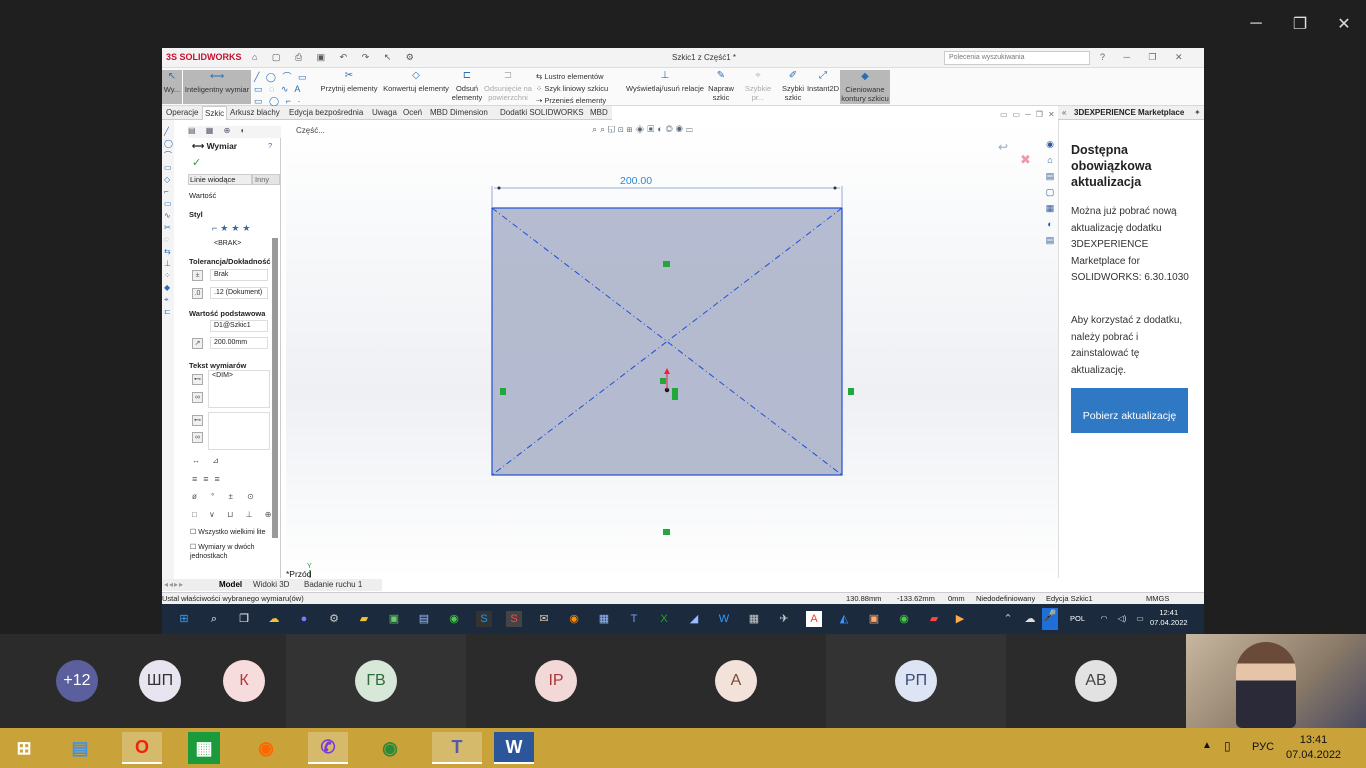  Describe the element at coordinates (467, 86) in the screenshot. I see `ribbon-offset-button: ⊏ Odsuń elementy` at that location.